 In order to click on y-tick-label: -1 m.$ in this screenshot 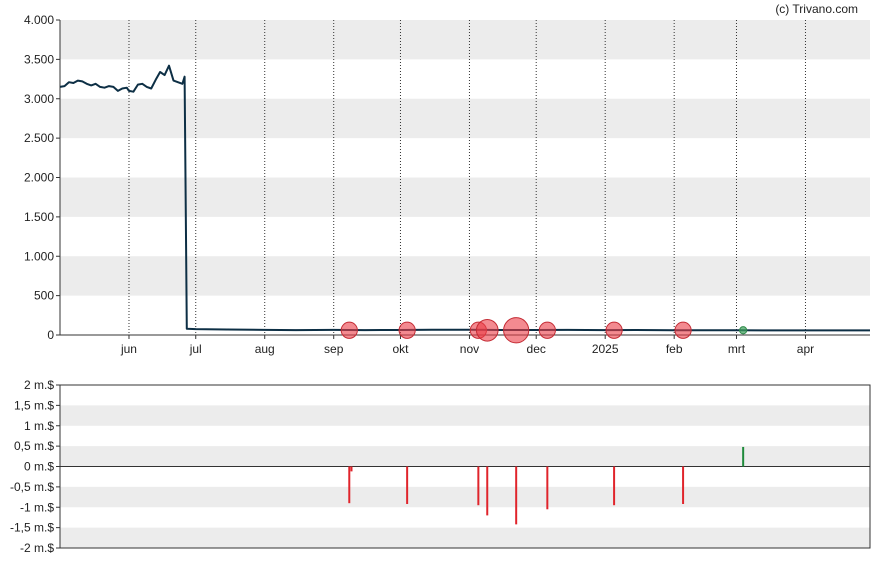, I will do `click(37, 507)`.